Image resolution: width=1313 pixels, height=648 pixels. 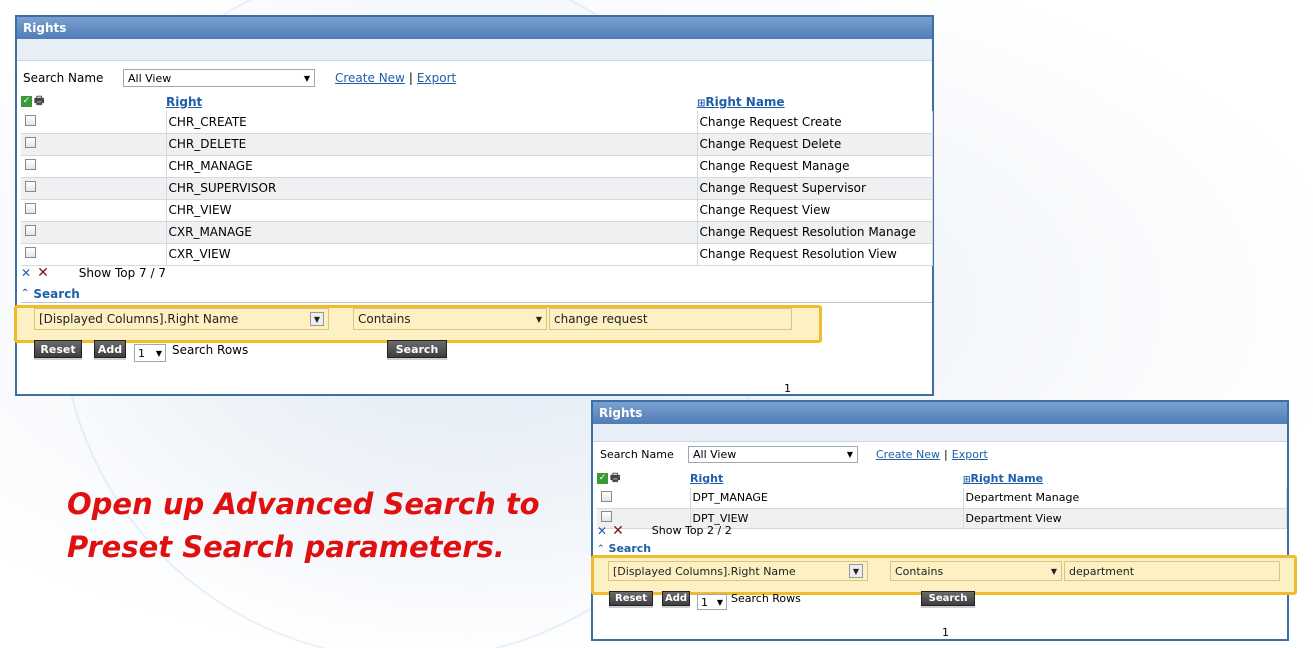 I want to click on cell-right: CHR_SUPERVISOR, so click(x=432, y=188).